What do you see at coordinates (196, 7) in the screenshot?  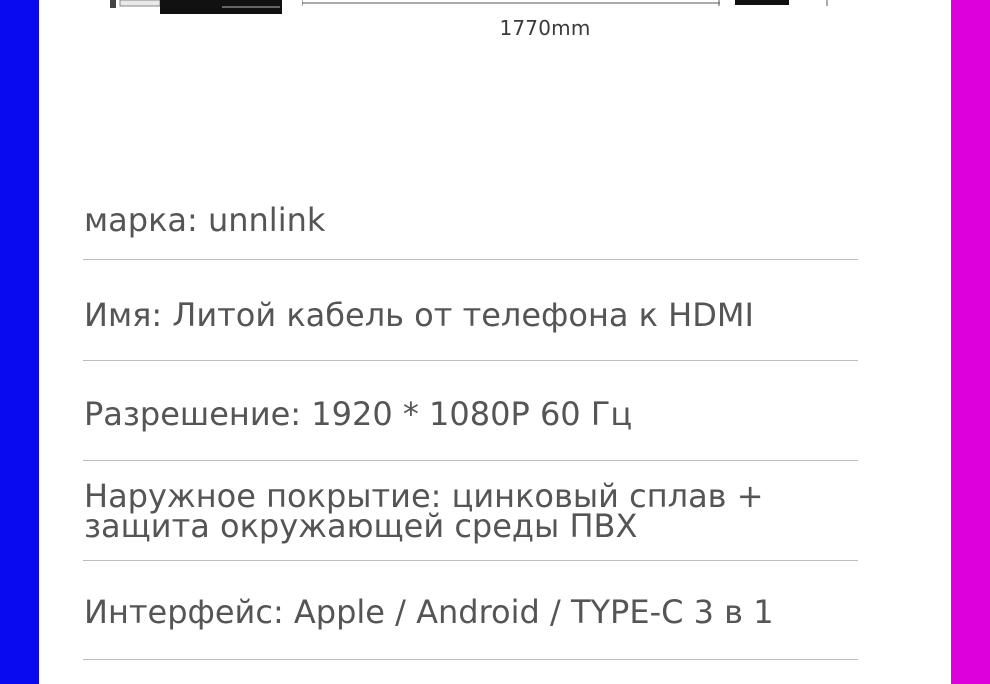 I see `cable-connector-drawing-left` at bounding box center [196, 7].